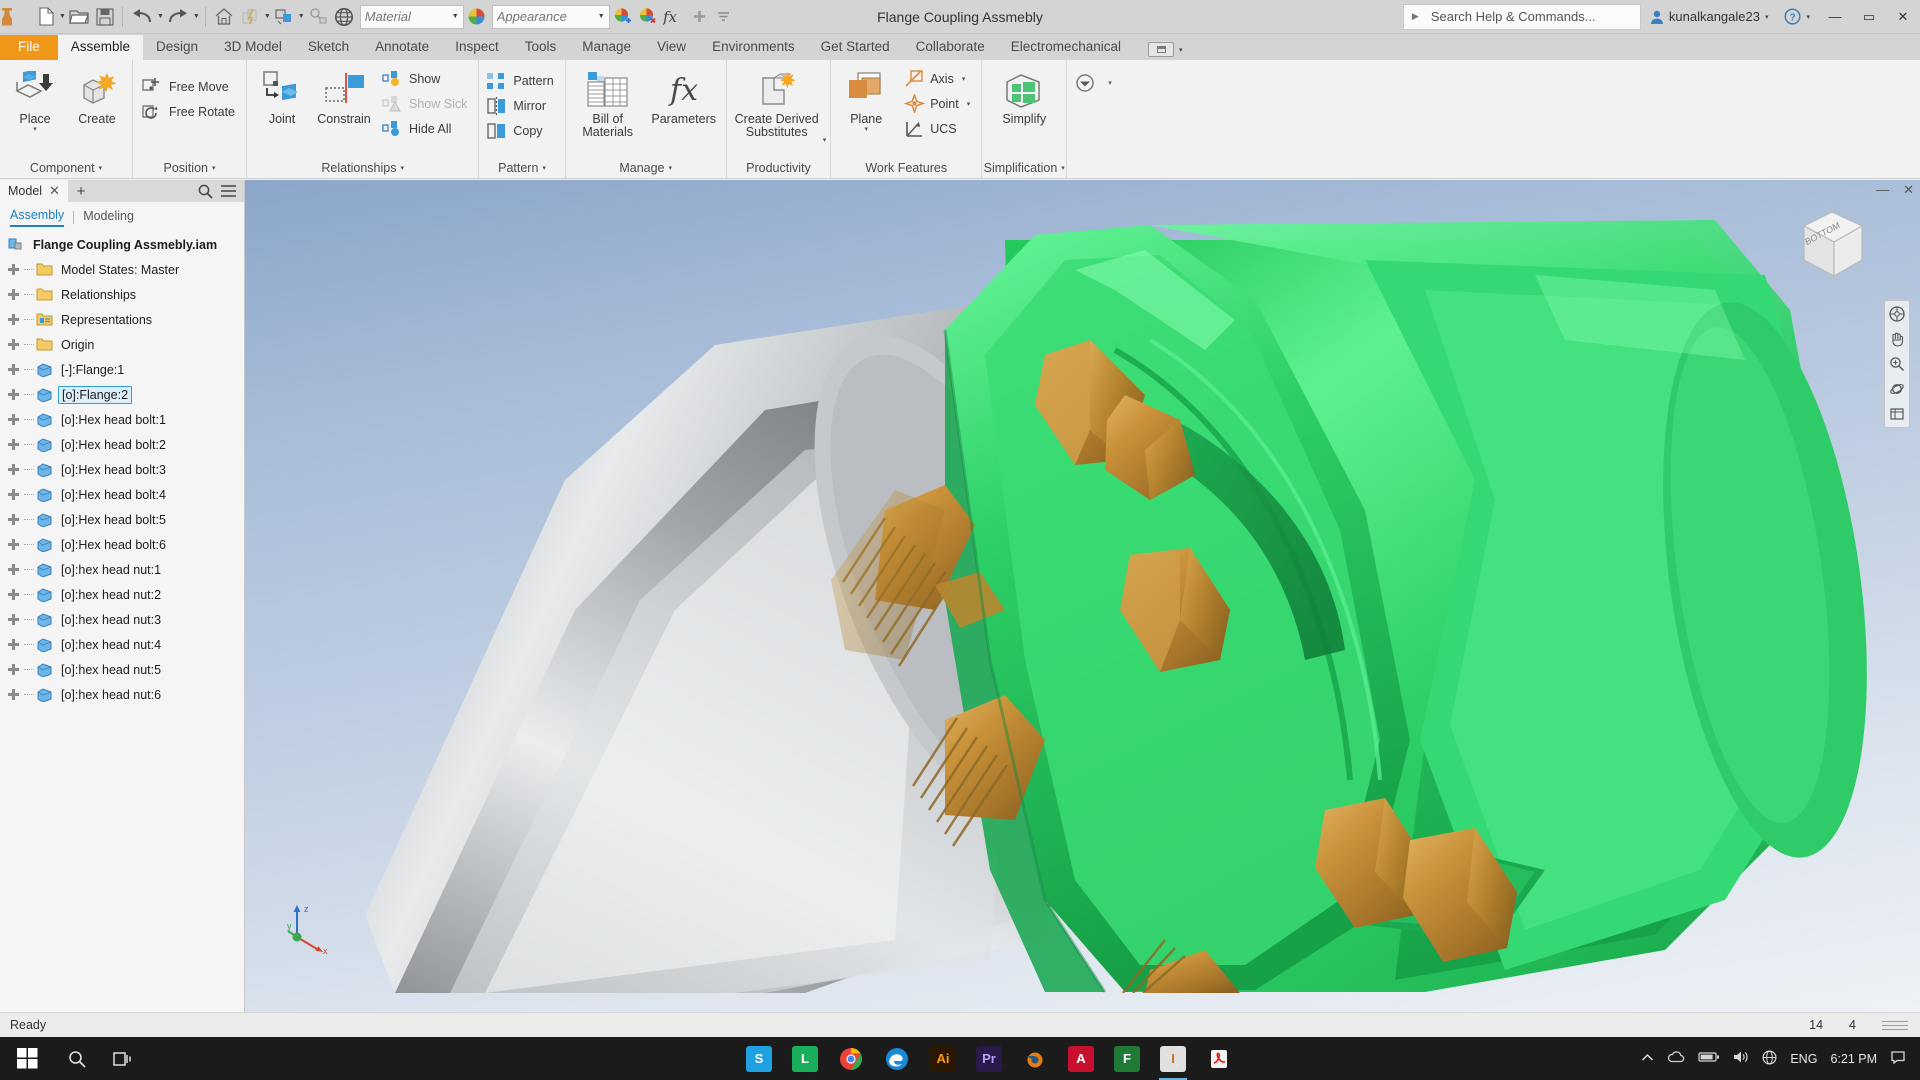 The image size is (1920, 1080). What do you see at coordinates (521, 80) in the screenshot?
I see `pattern-button: Pattern` at bounding box center [521, 80].